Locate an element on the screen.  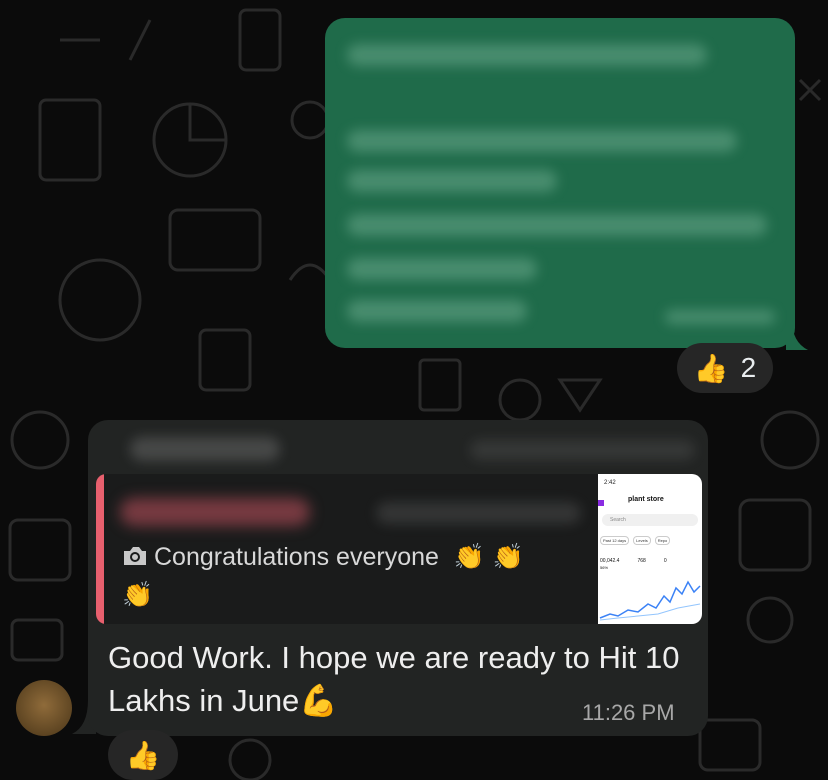
metric-sub: 56% is located at coordinates (604, 567).